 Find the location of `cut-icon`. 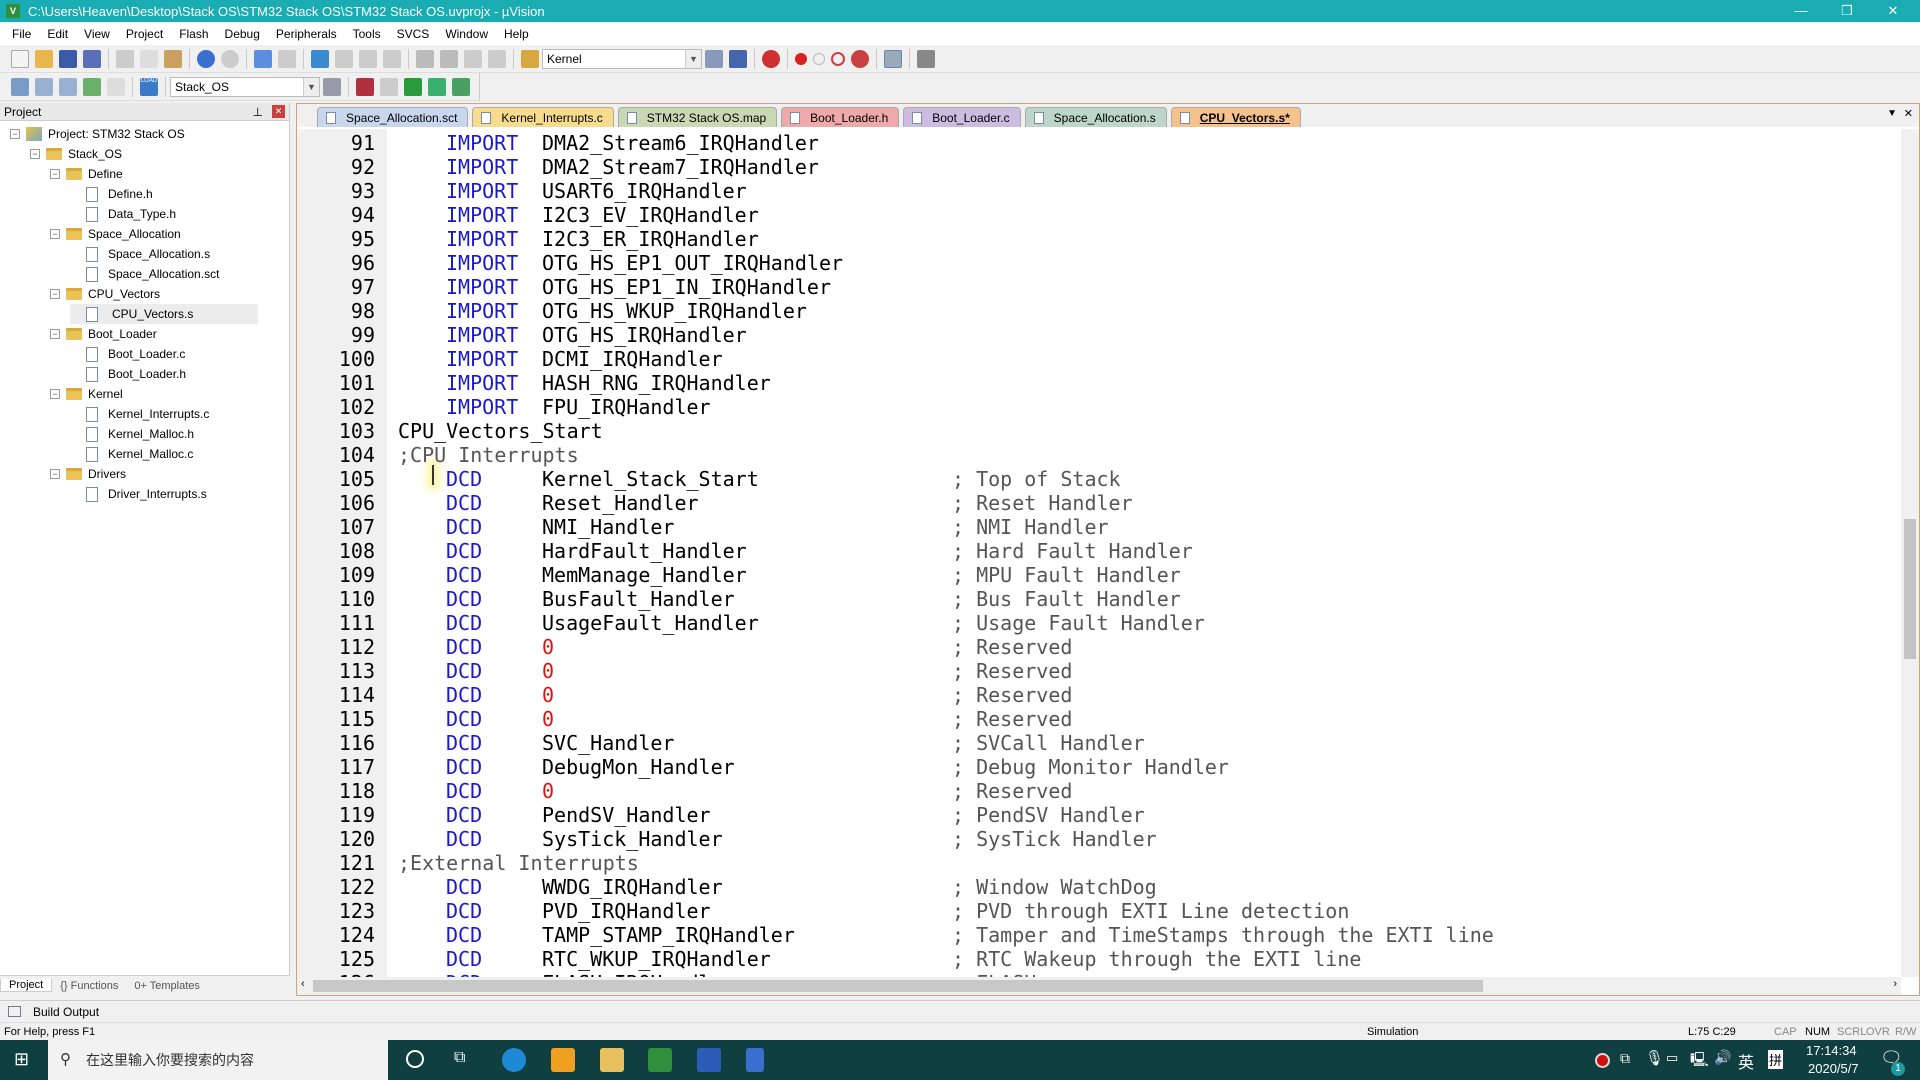

cut-icon is located at coordinates (125, 58).